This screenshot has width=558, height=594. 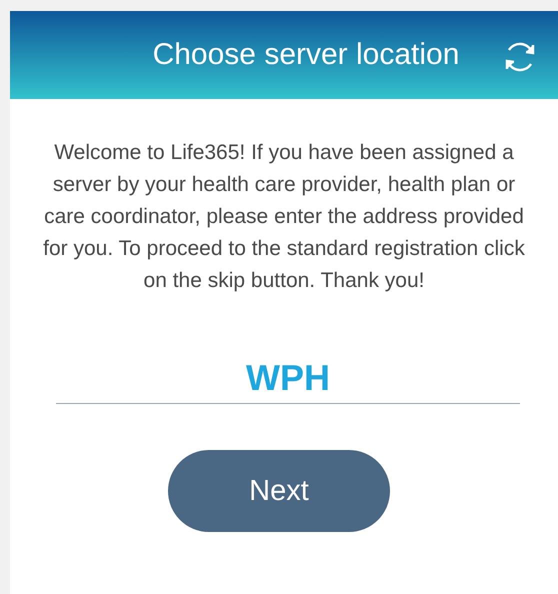 I want to click on next-button: Next, so click(x=279, y=491).